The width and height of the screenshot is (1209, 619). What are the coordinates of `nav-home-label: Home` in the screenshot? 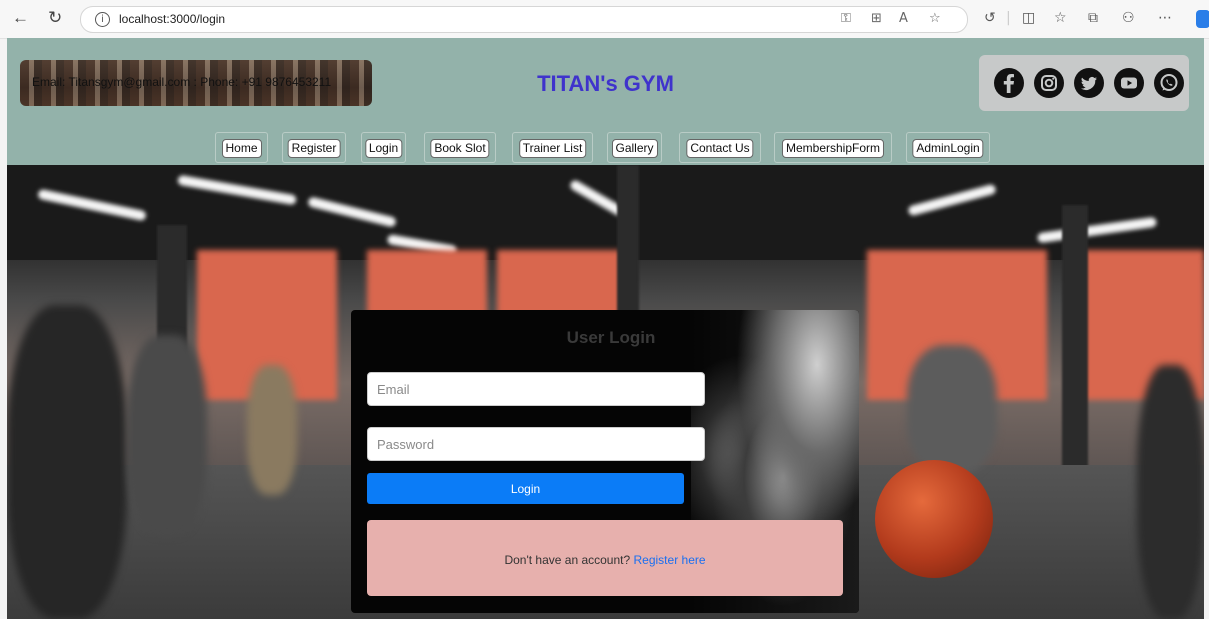 It's located at (241, 148).